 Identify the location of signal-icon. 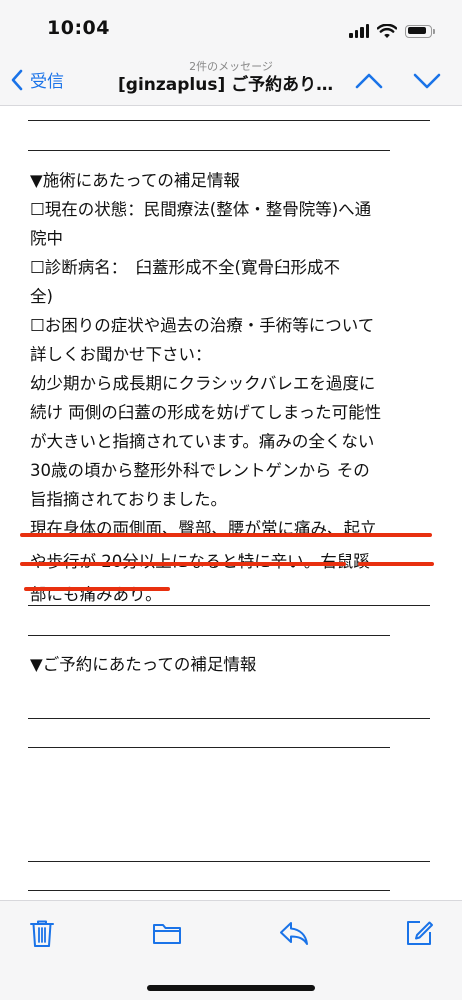
(359, 31).